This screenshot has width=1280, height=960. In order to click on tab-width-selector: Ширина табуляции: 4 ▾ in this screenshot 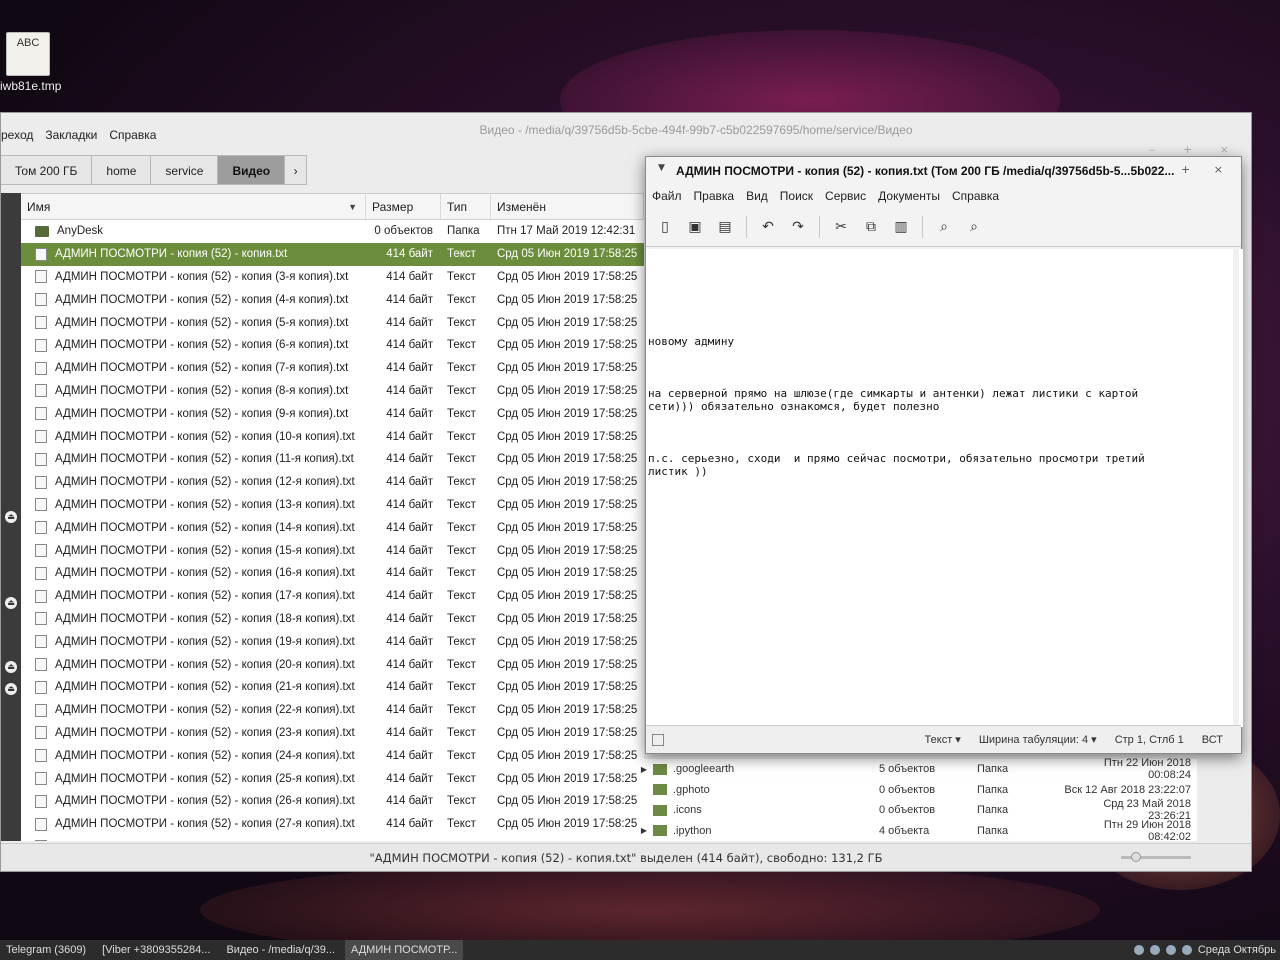, I will do `click(1038, 739)`.